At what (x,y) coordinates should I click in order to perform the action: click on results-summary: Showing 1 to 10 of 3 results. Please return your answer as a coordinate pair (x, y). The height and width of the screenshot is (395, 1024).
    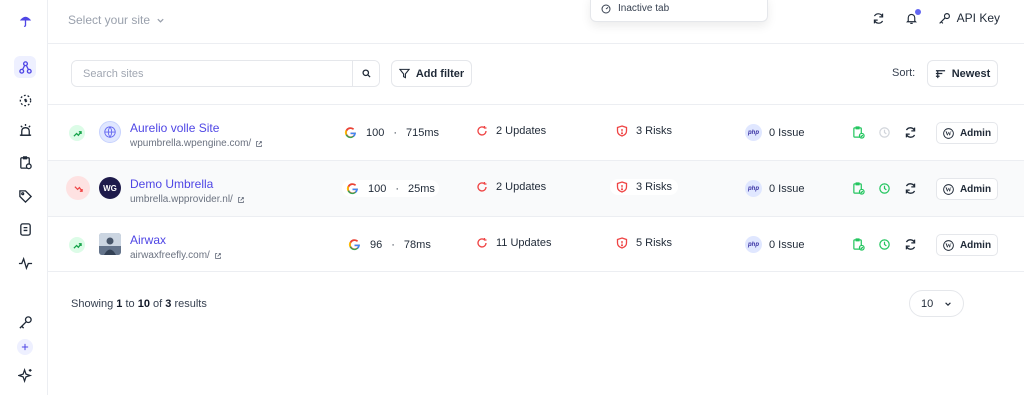
    Looking at the image, I should click on (139, 304).